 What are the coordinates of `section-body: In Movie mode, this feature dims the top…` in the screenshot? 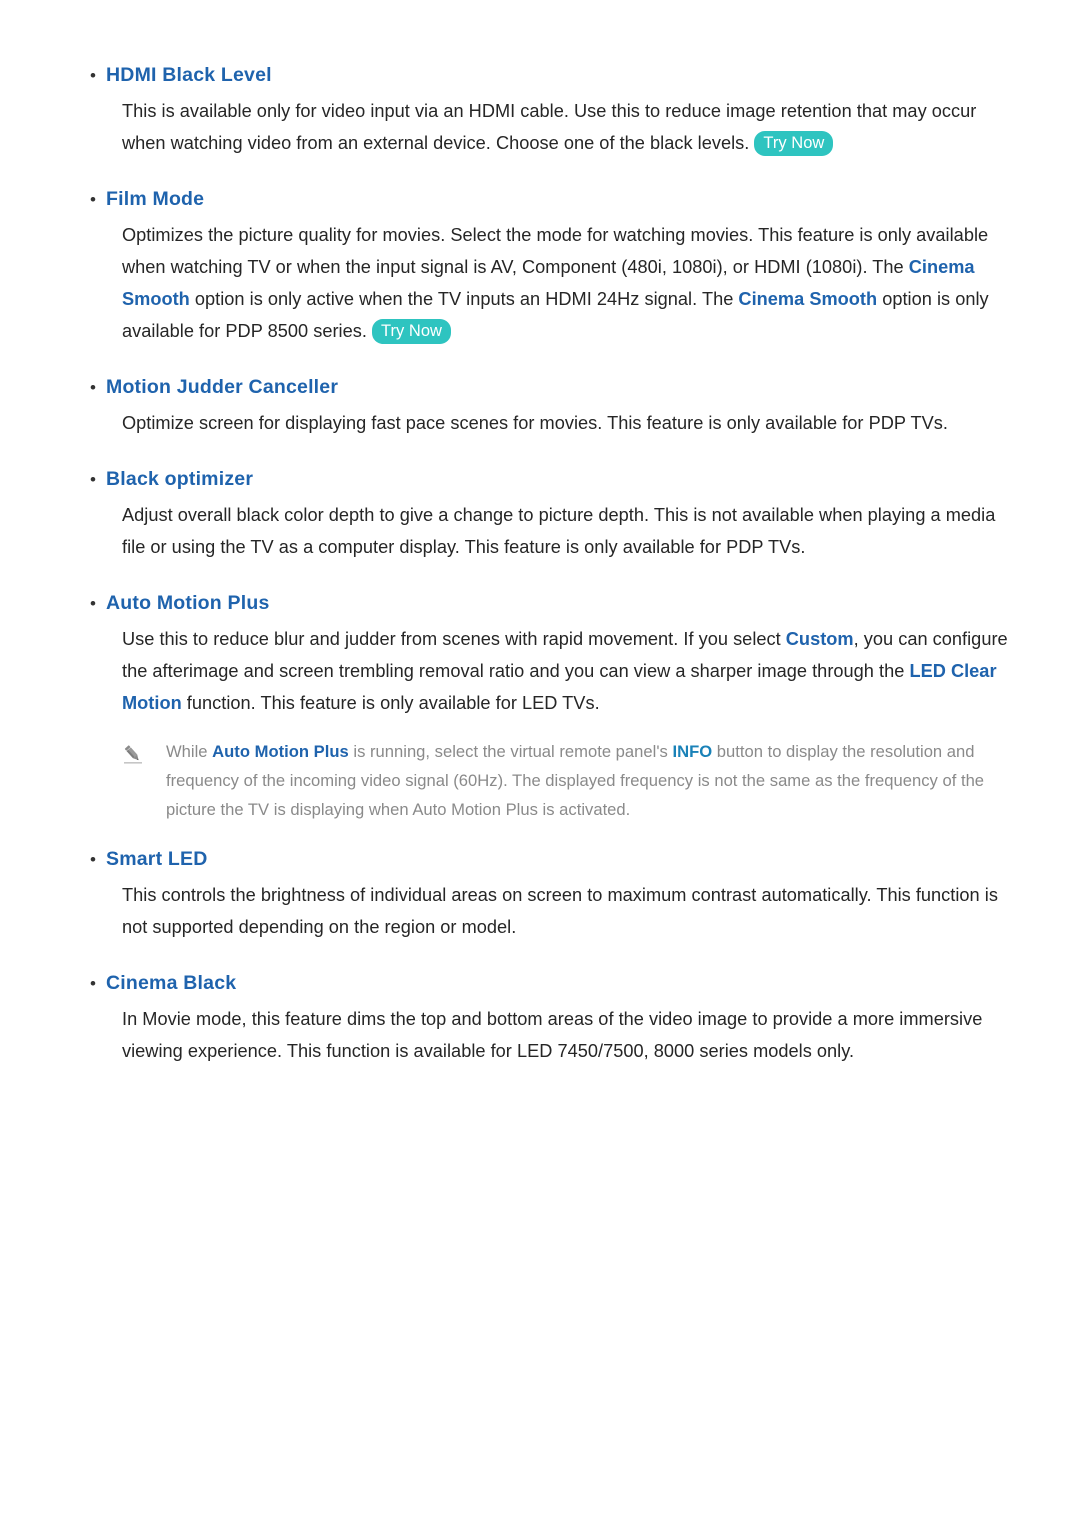 It's located at (552, 1035).